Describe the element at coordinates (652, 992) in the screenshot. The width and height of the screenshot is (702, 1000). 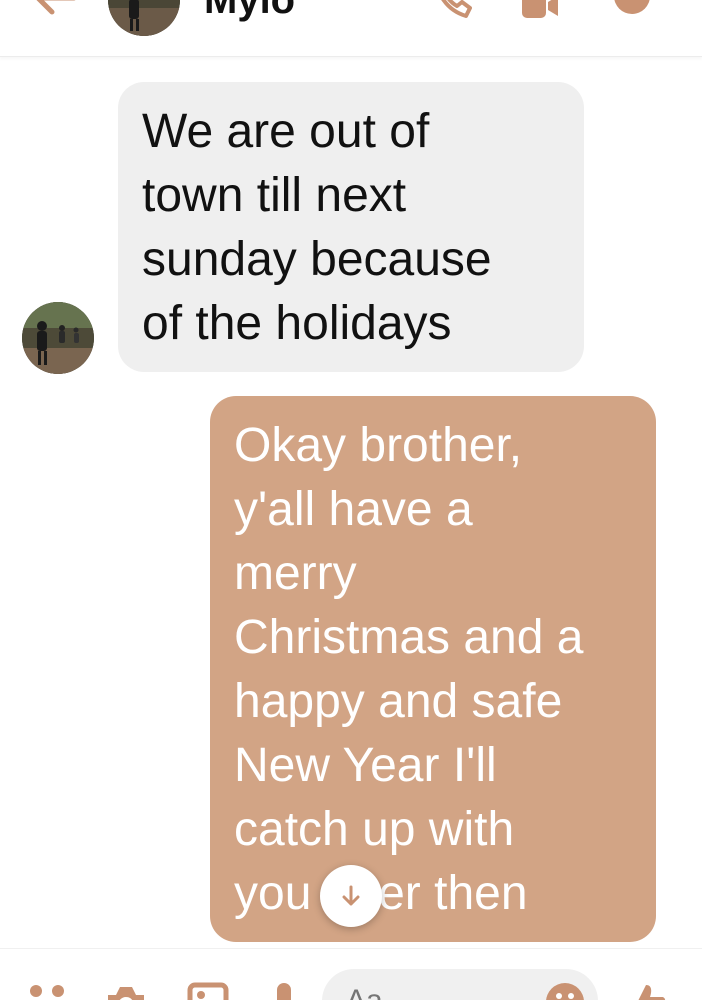
I see `thumbs-up-icon` at that location.